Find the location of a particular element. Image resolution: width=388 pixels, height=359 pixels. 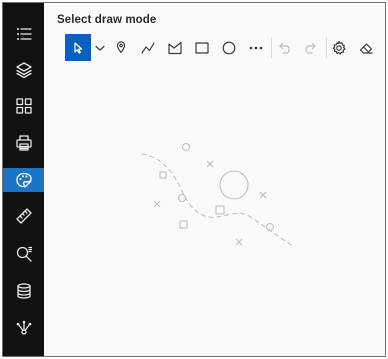

panel-title: Select draw mode is located at coordinates (107, 20).